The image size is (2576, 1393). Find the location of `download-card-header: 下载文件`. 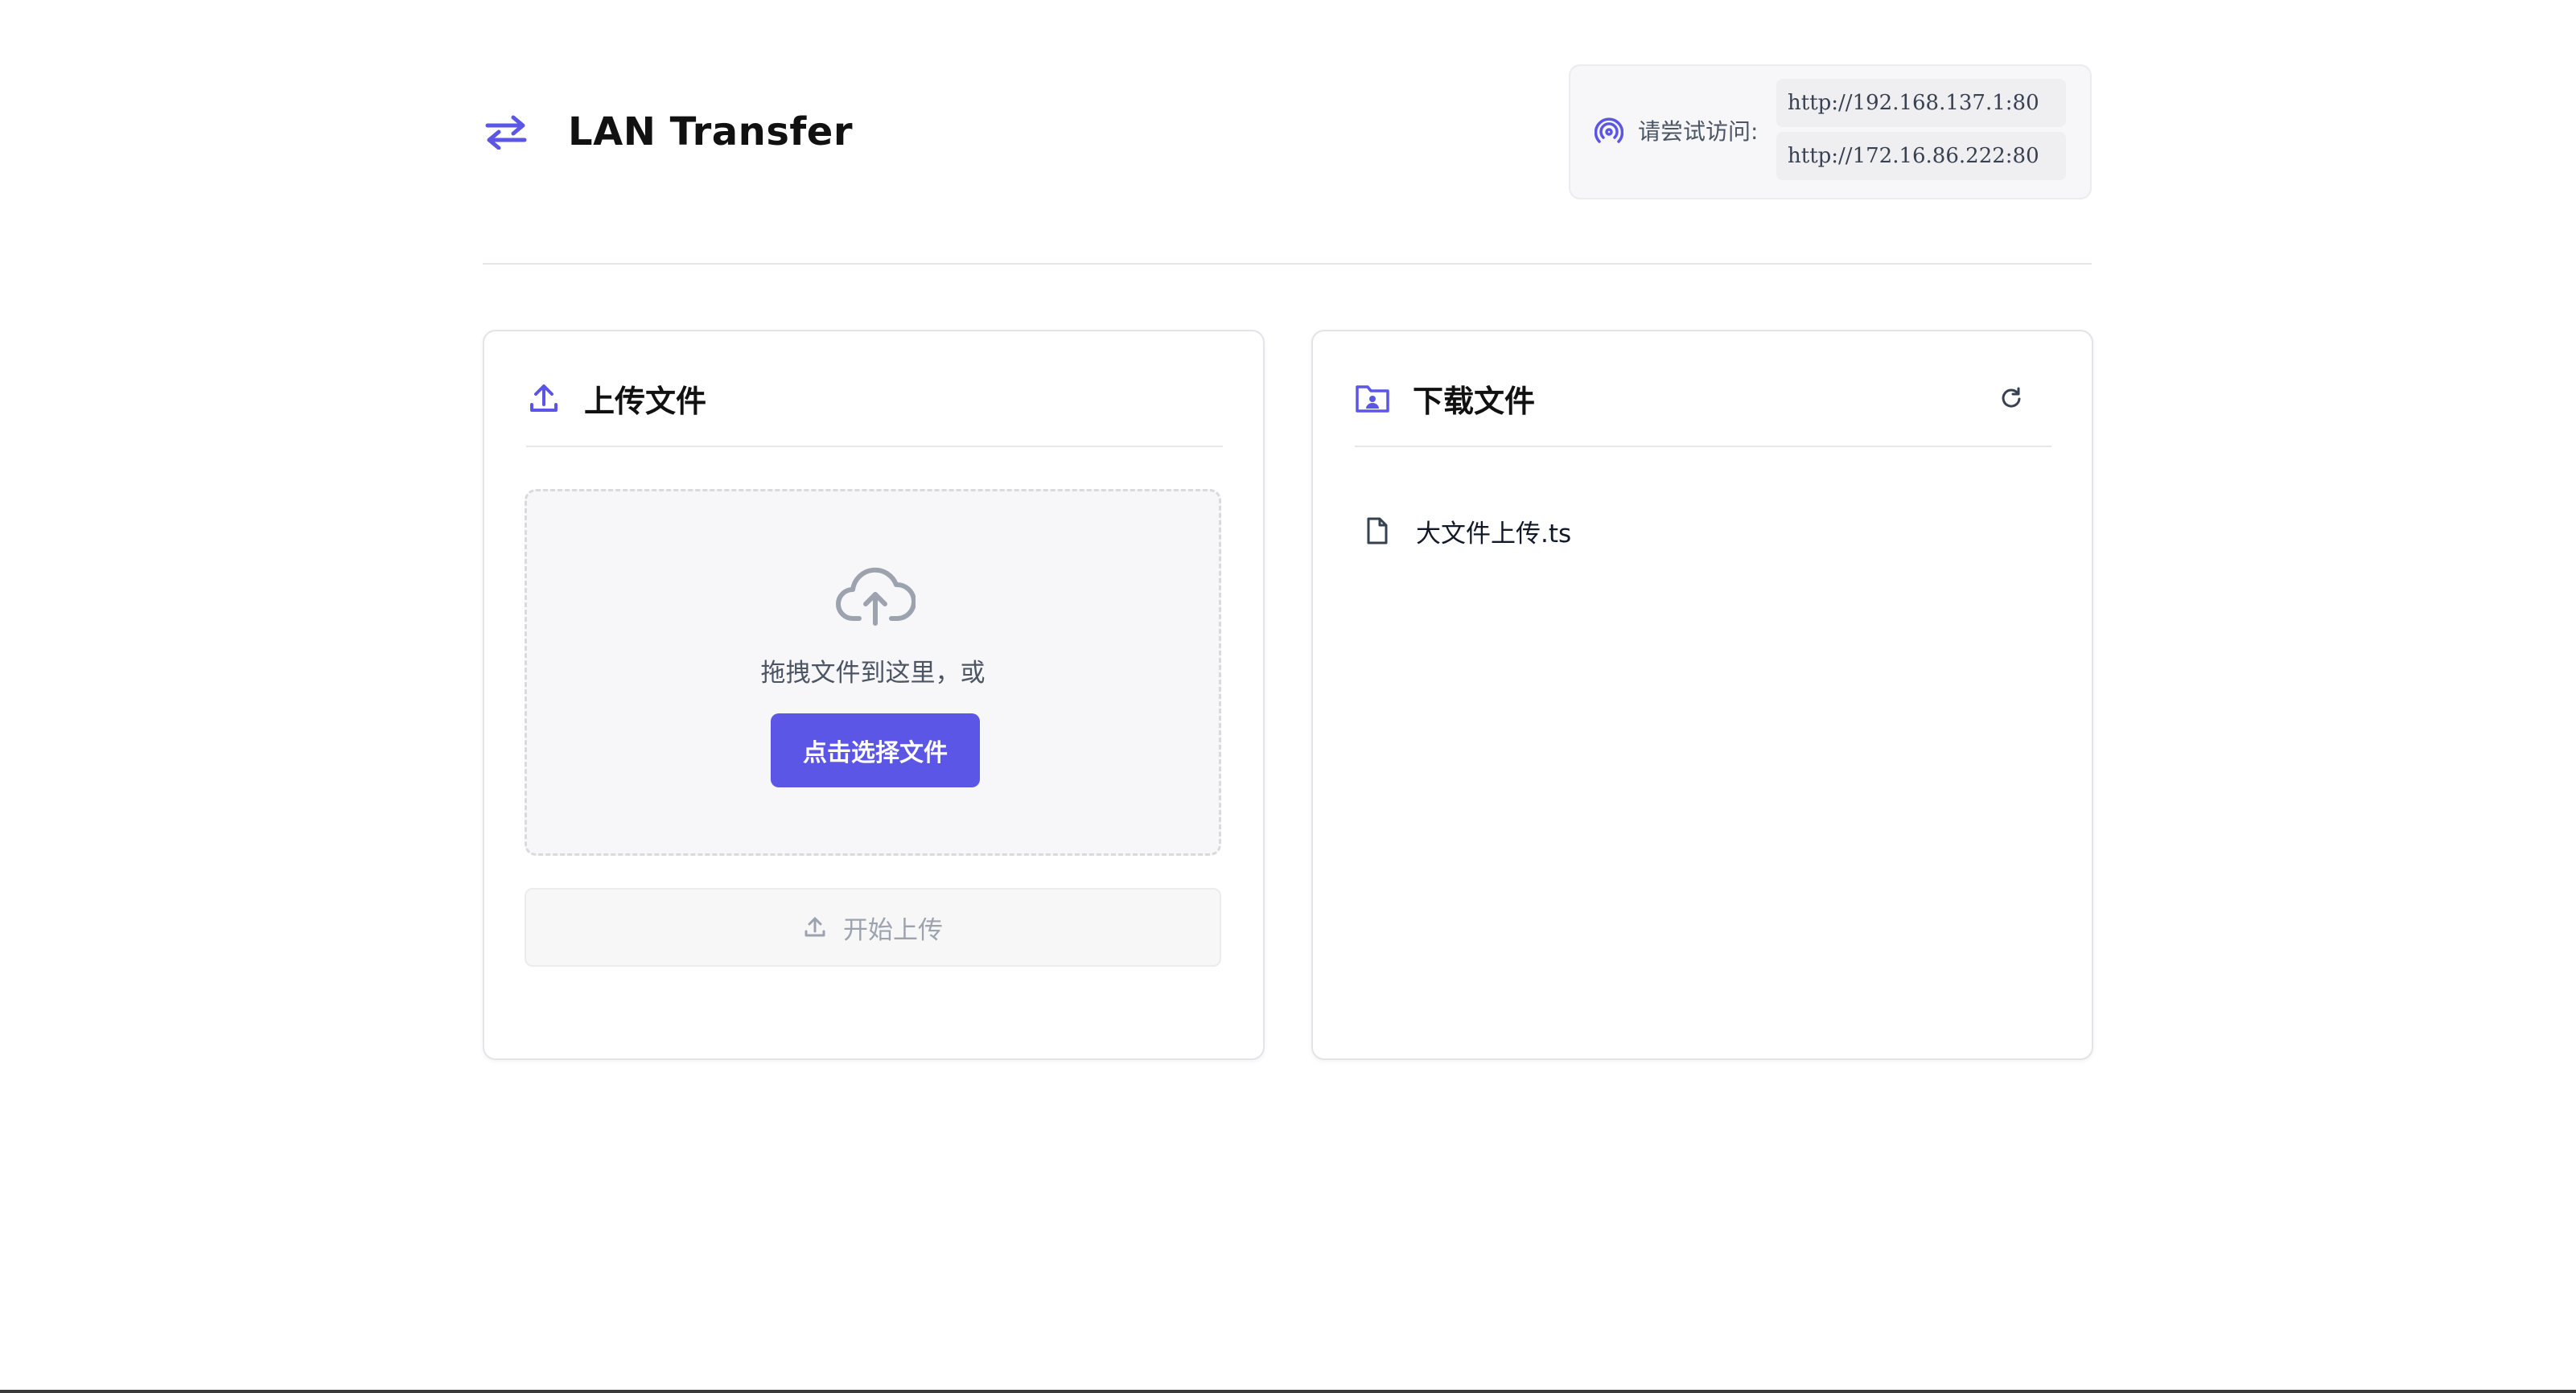

download-card-header: 下载文件 is located at coordinates (1703, 398).